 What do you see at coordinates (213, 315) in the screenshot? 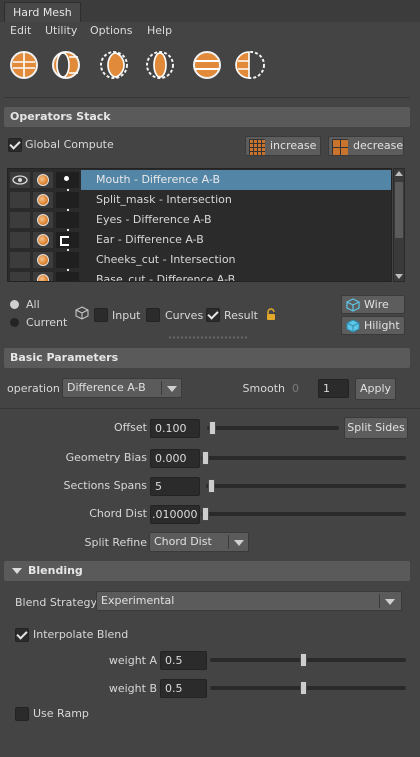
I see `result-checkbox` at bounding box center [213, 315].